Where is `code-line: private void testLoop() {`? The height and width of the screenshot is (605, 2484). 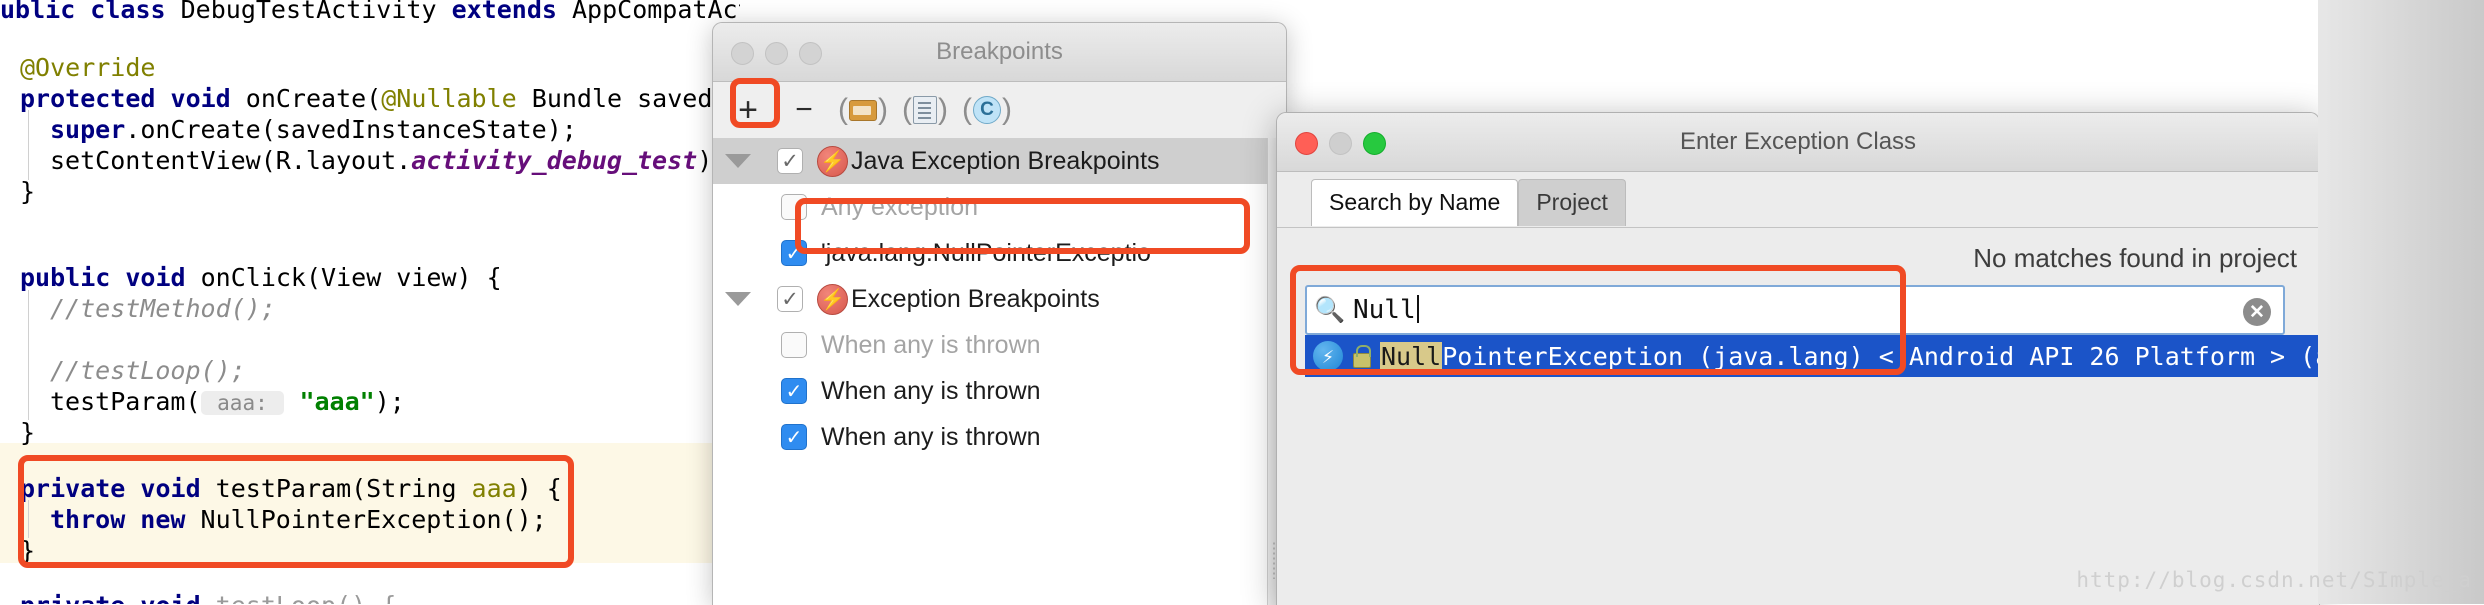
code-line: private void testLoop() { is located at coordinates (208, 597).